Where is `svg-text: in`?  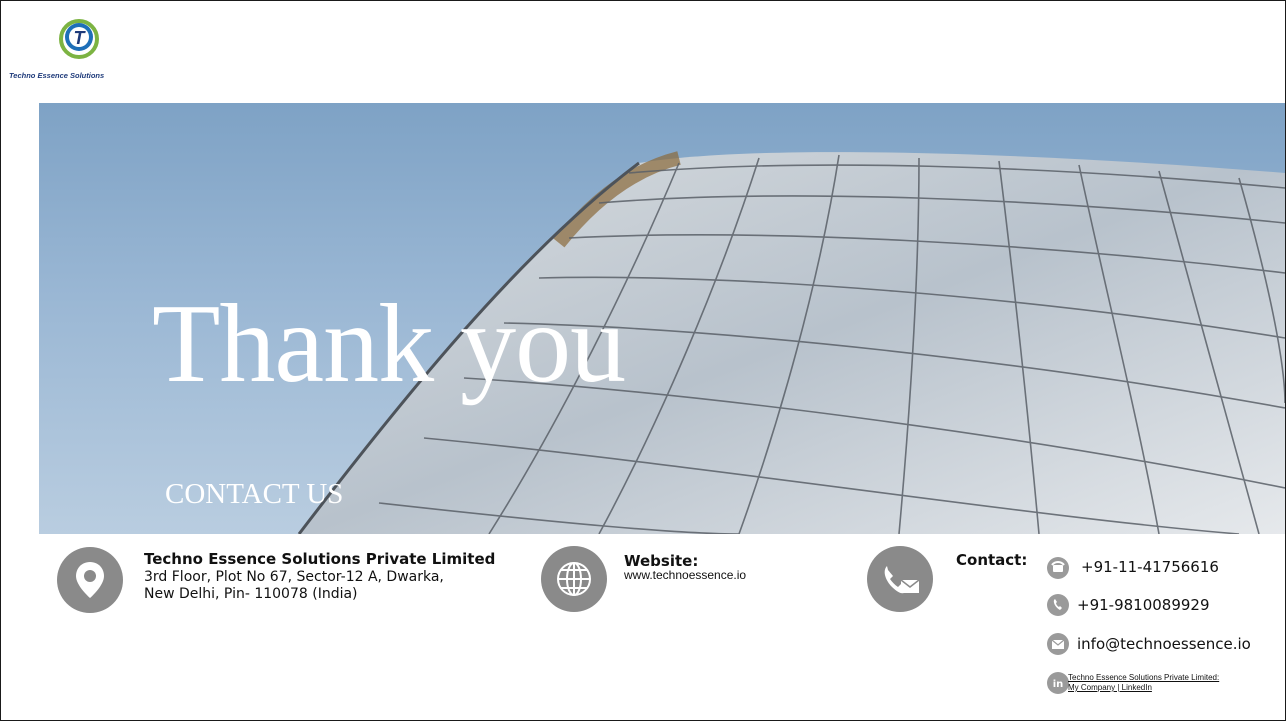 svg-text: in is located at coordinates (1058, 684).